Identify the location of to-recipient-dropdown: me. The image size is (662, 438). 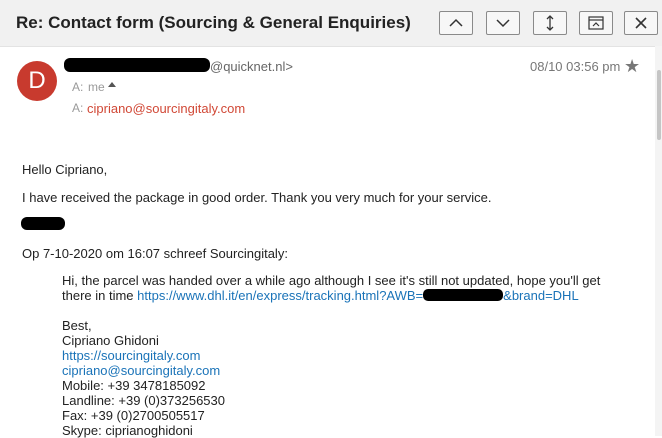
(96, 87).